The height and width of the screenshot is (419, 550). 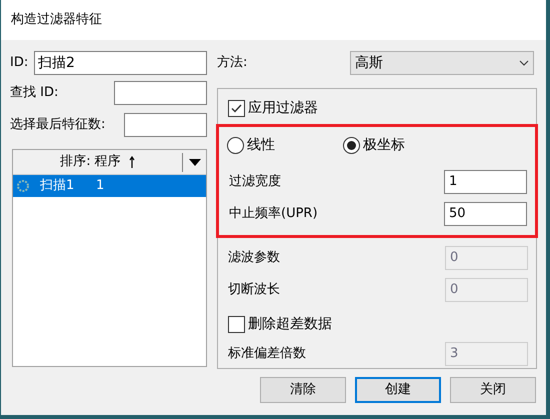 What do you see at coordinates (485, 214) in the screenshot?
I see `input-field: 50` at bounding box center [485, 214].